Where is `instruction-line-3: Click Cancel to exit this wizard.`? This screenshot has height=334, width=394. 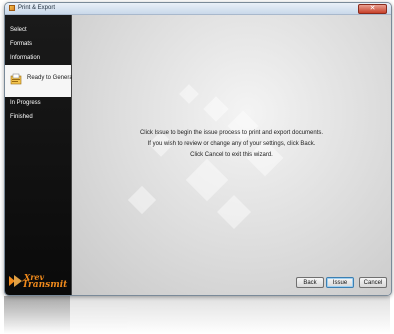 instruction-line-3: Click Cancel to exit this wizard. is located at coordinates (231, 155).